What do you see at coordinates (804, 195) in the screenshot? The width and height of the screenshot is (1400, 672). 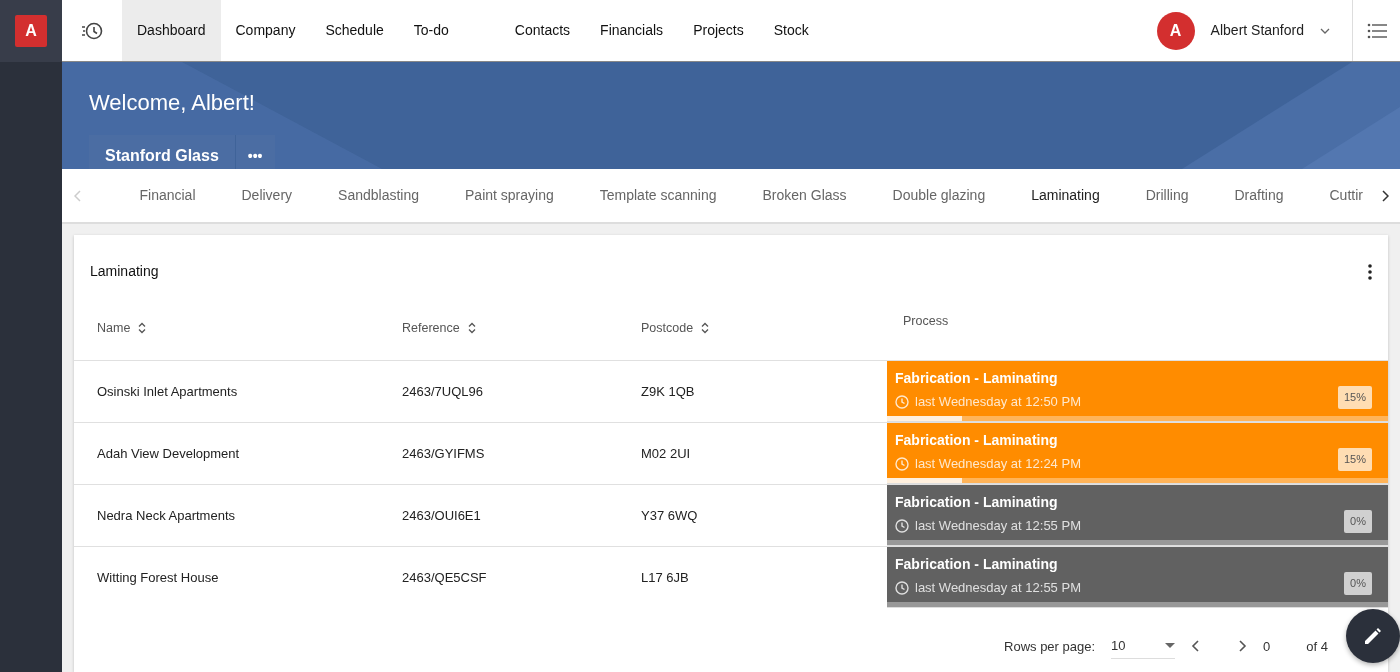 I see `tab: Broken Glass` at bounding box center [804, 195].